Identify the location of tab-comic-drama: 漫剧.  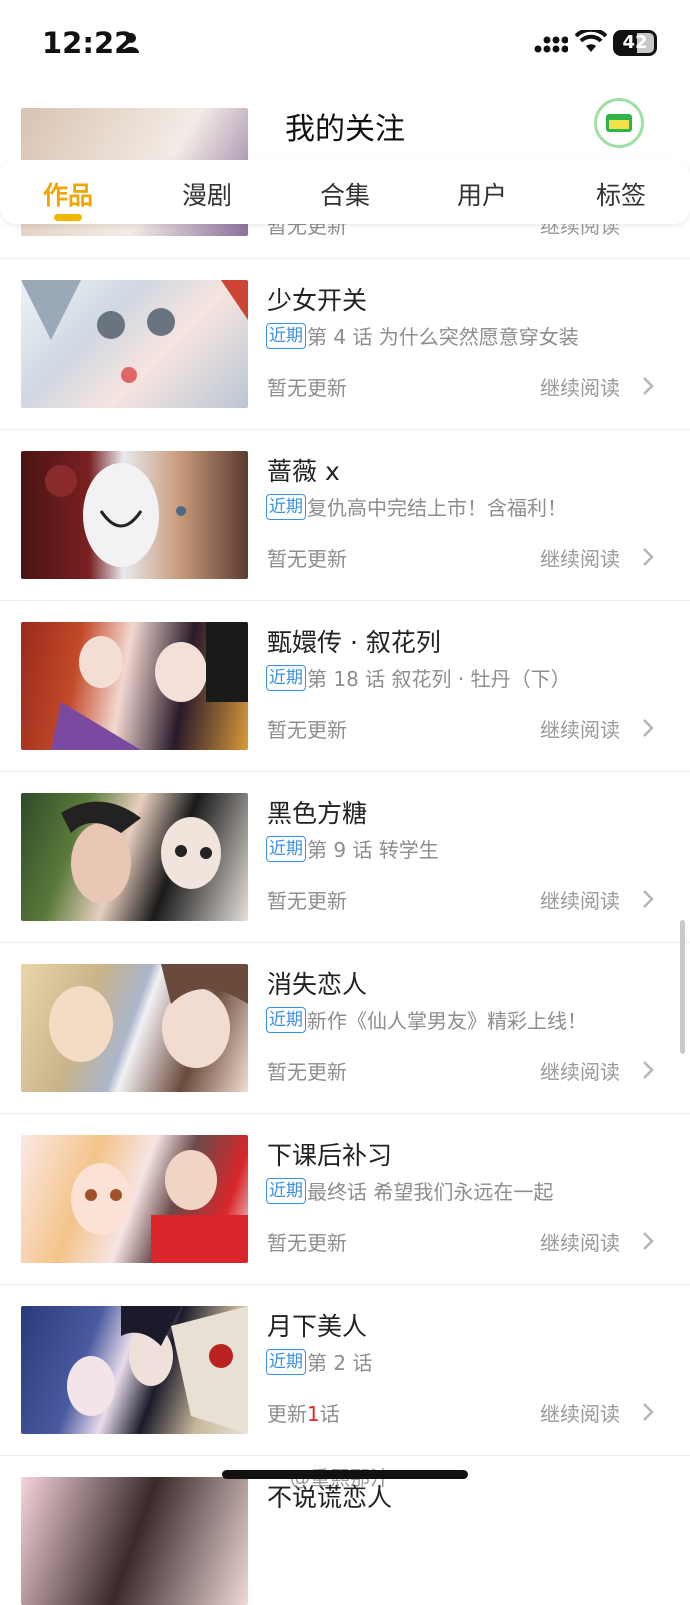
(207, 194).